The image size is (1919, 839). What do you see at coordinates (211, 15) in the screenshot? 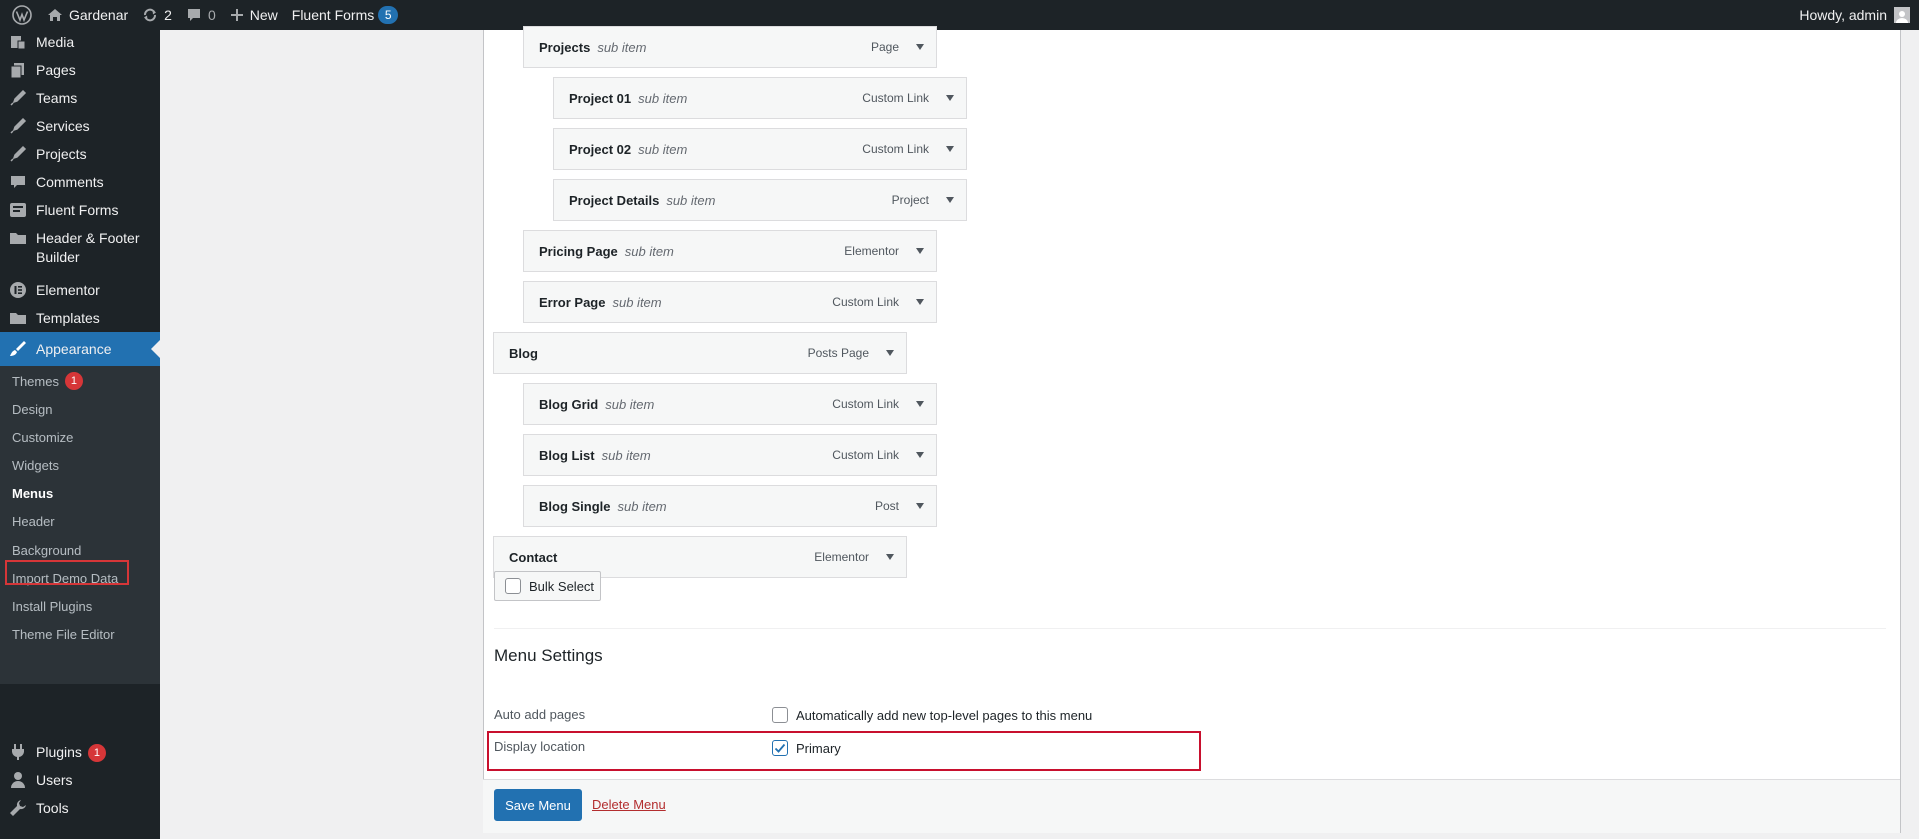
I see `comments-count: 0` at bounding box center [211, 15].